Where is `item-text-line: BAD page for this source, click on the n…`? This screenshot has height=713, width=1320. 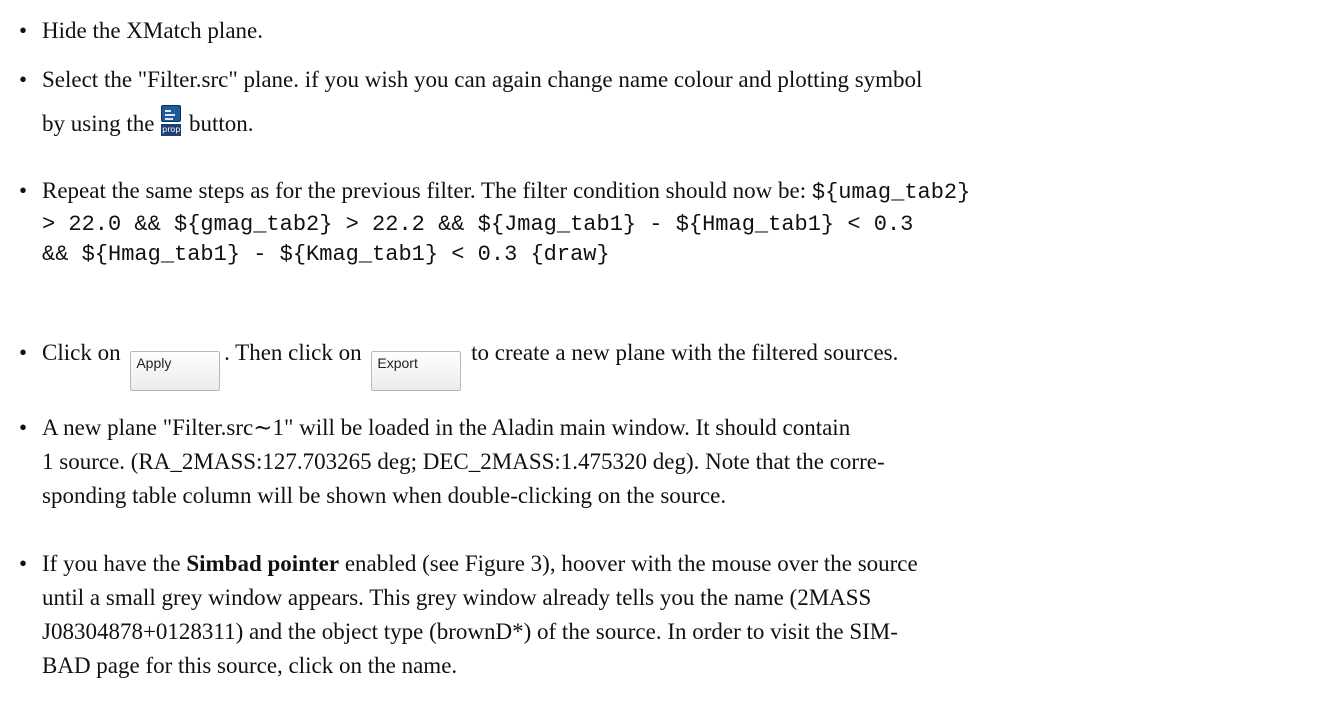
item-text-line: BAD page for this source, click on the n… is located at coordinates (250, 665).